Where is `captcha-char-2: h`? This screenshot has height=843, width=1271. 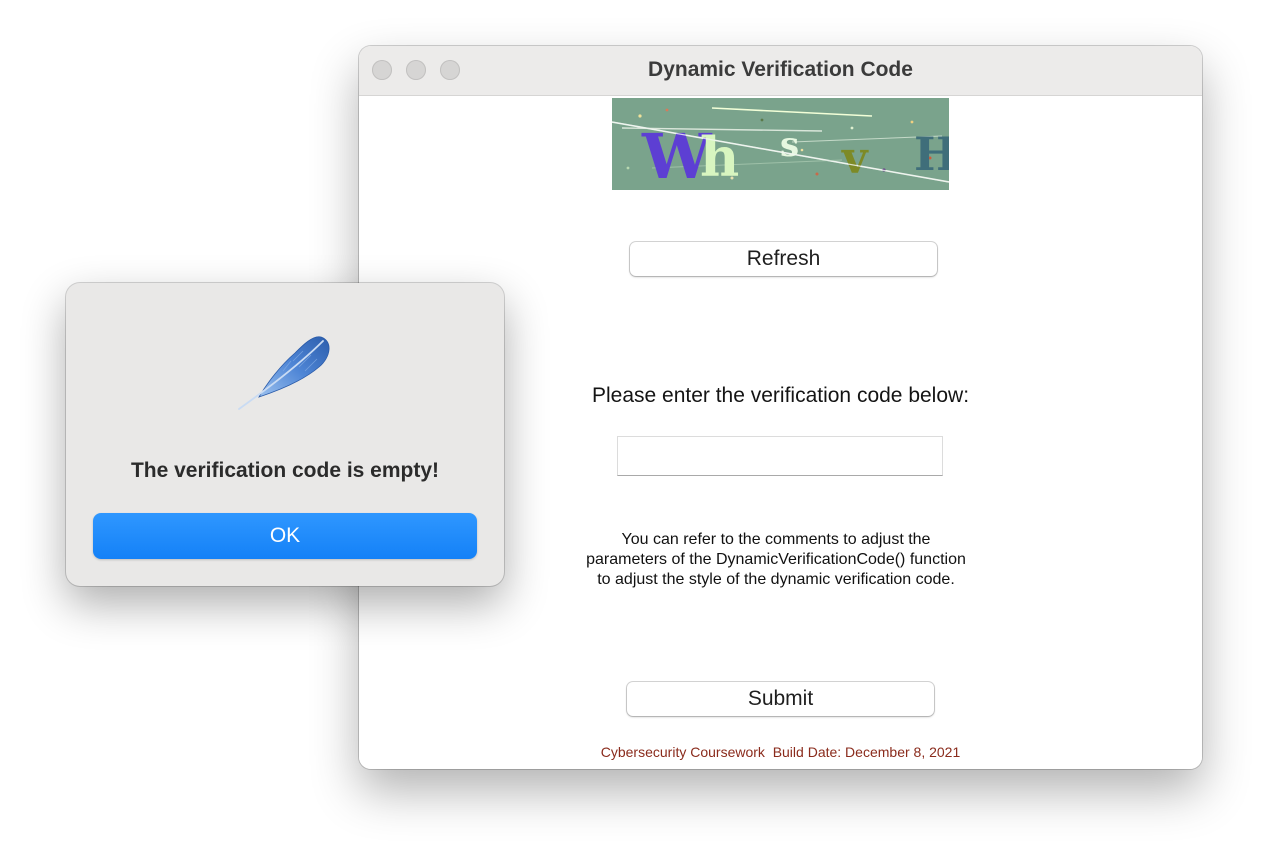 captcha-char-2: h is located at coordinates (719, 157).